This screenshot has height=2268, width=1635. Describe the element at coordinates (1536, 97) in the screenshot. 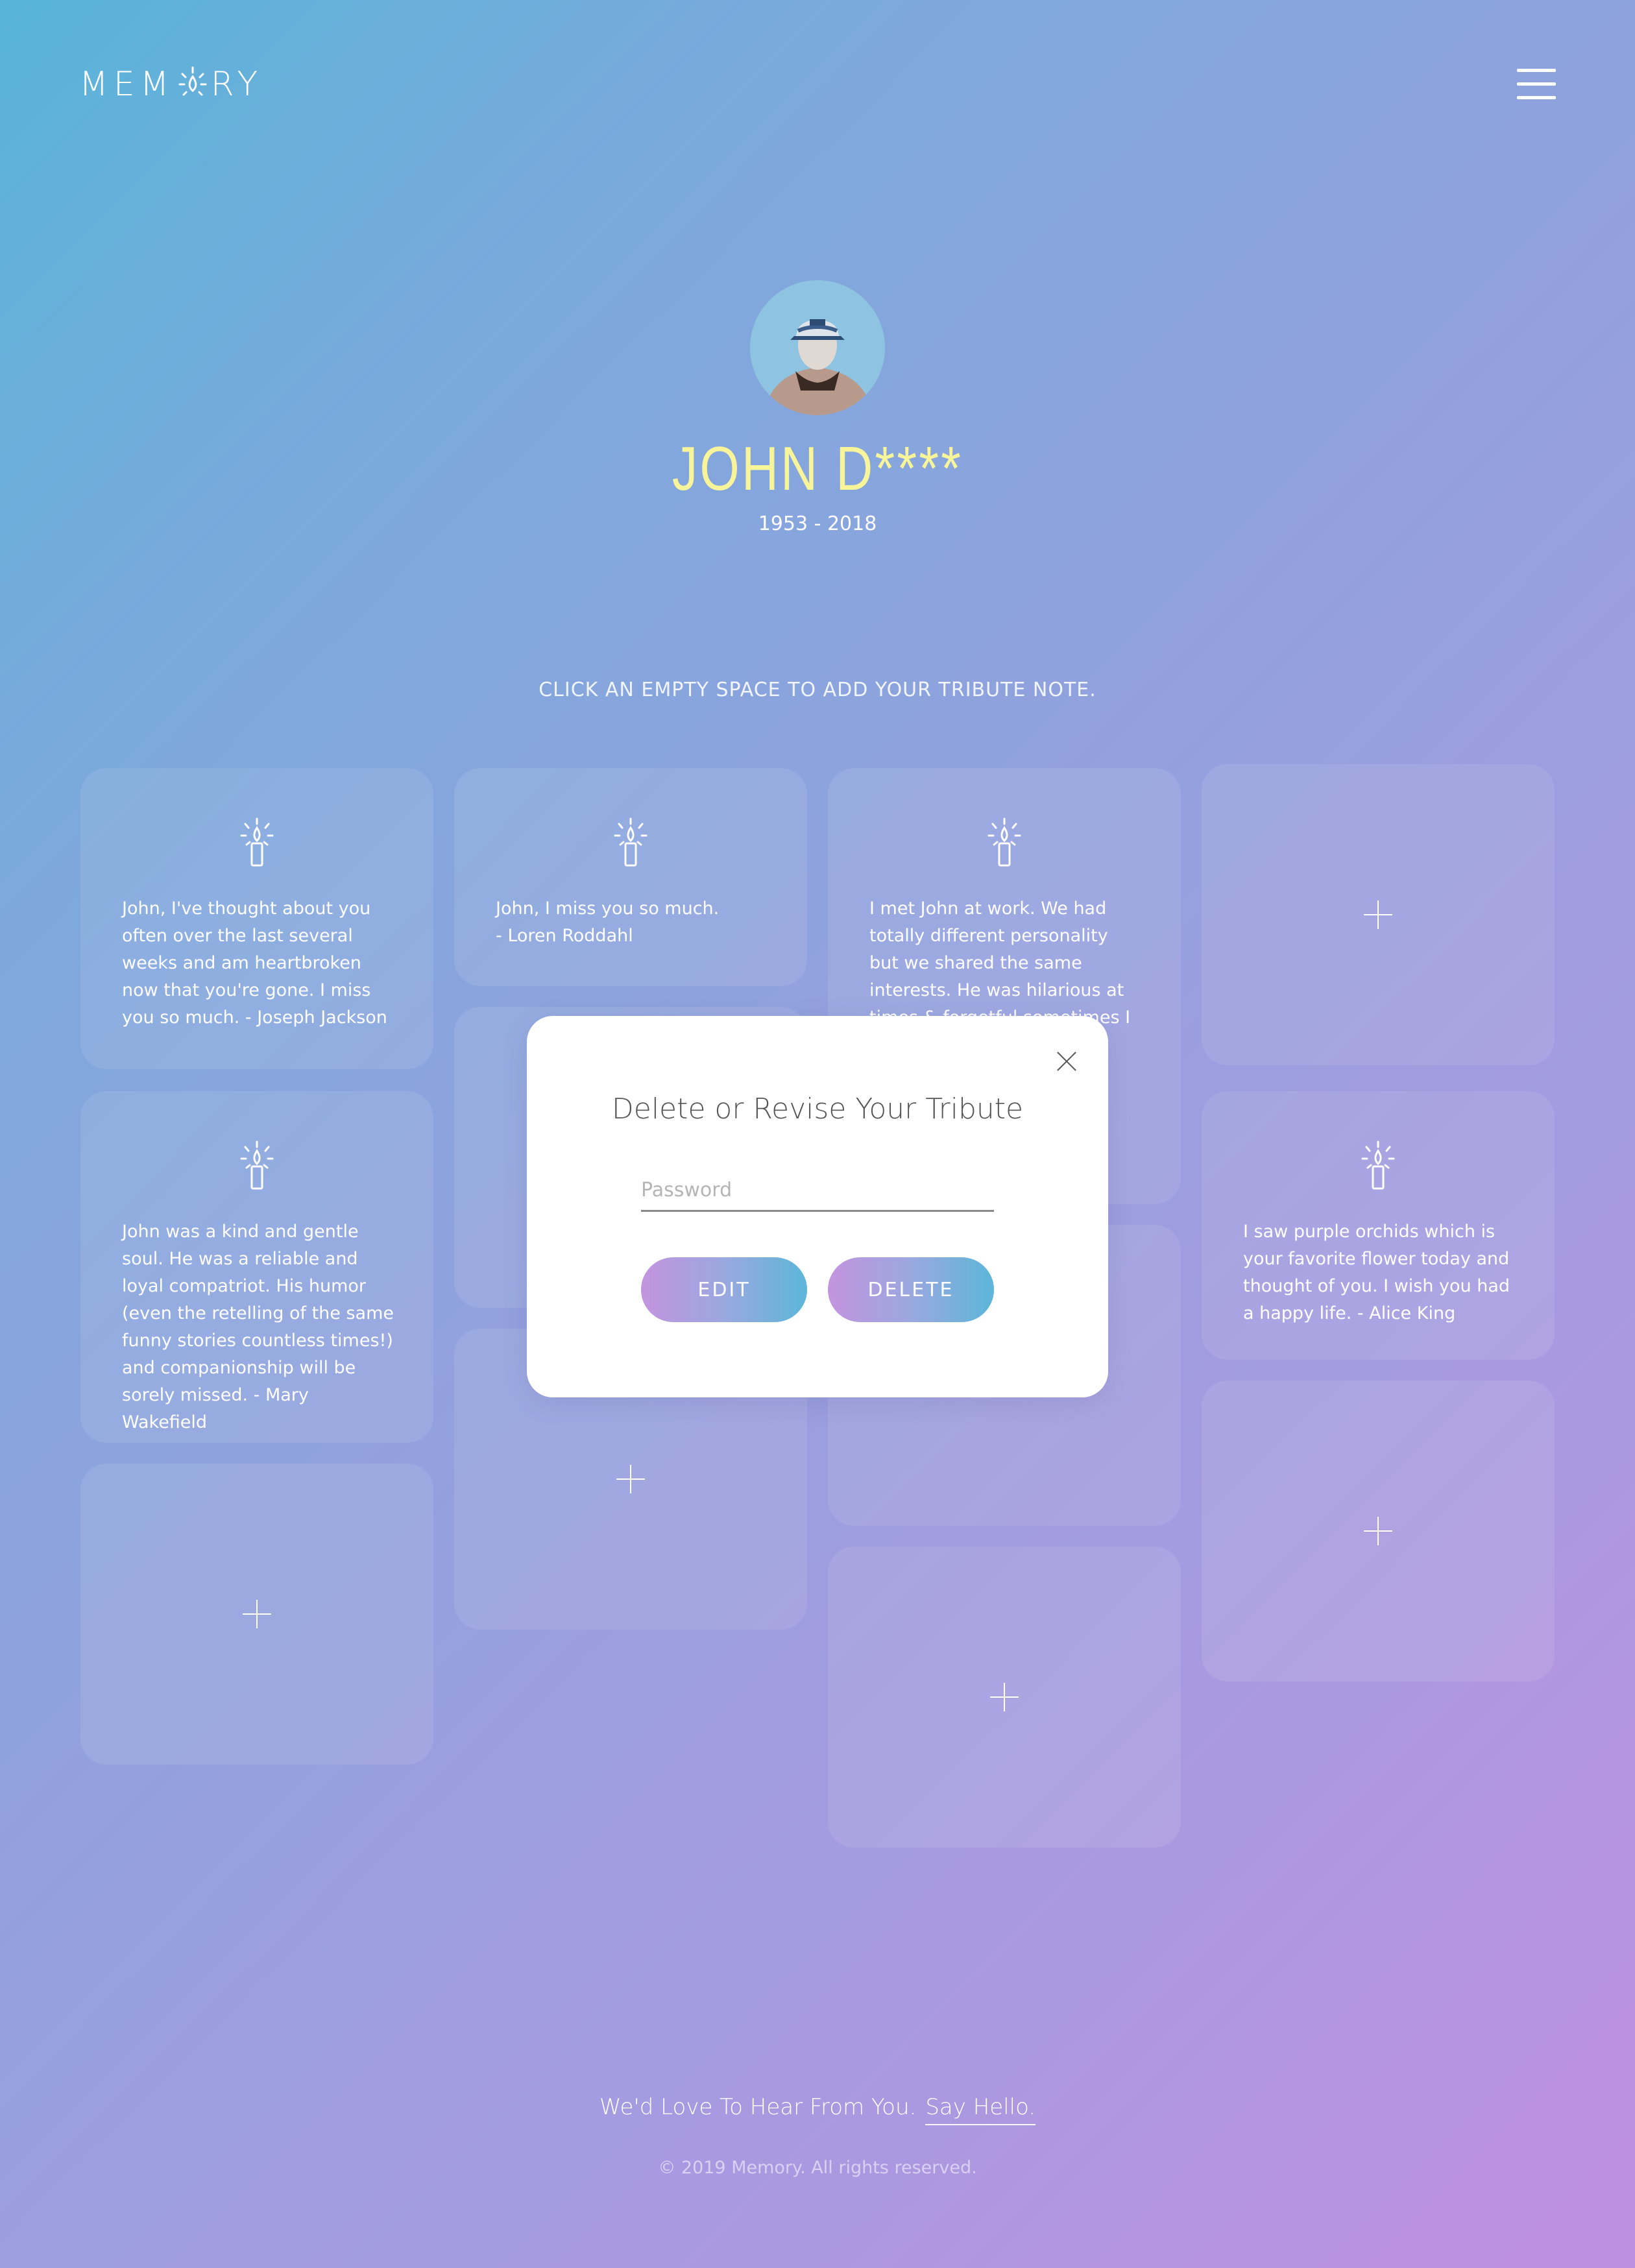

I see `menu-line-bottom` at that location.